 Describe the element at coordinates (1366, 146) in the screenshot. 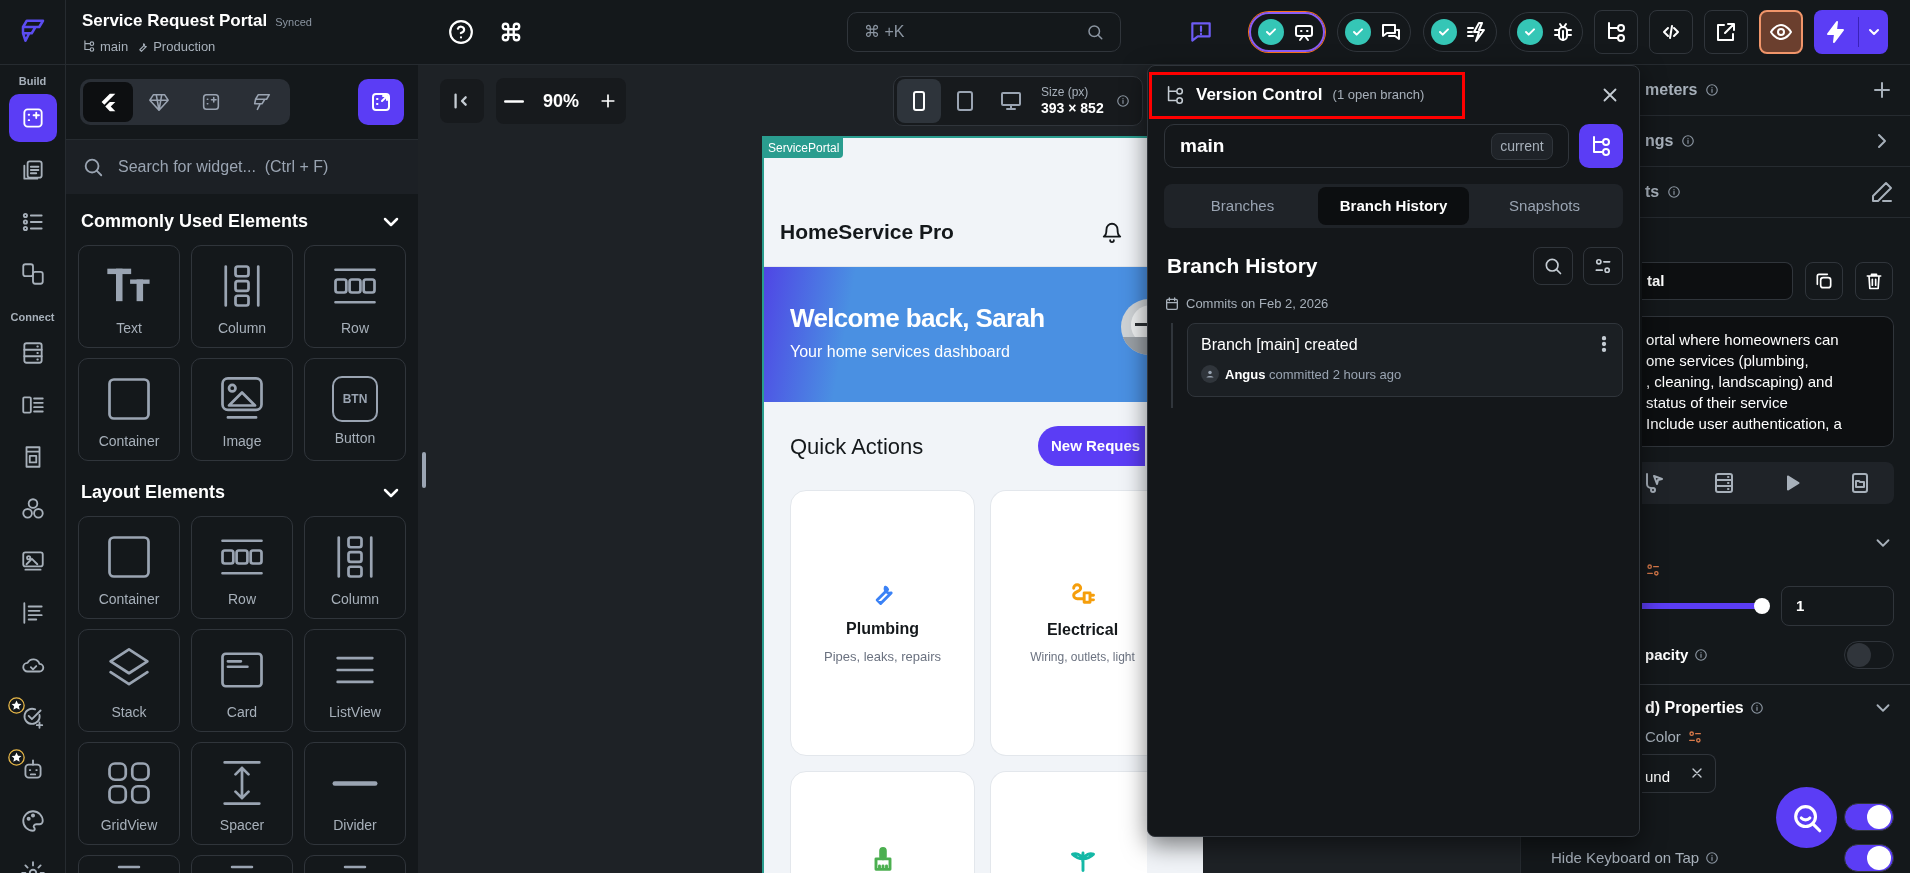

I see `branch-selector: main current` at that location.